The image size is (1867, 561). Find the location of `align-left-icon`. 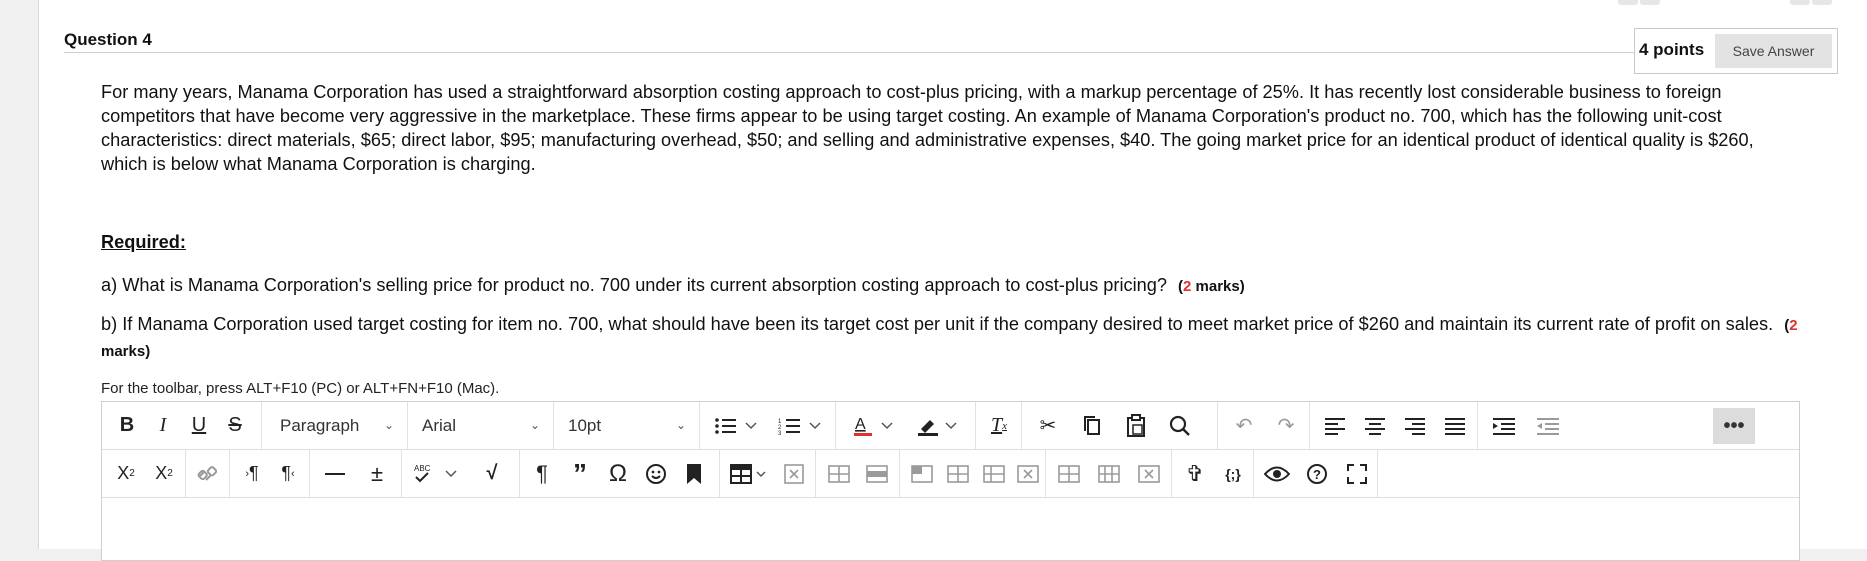

align-left-icon is located at coordinates (1335, 425).